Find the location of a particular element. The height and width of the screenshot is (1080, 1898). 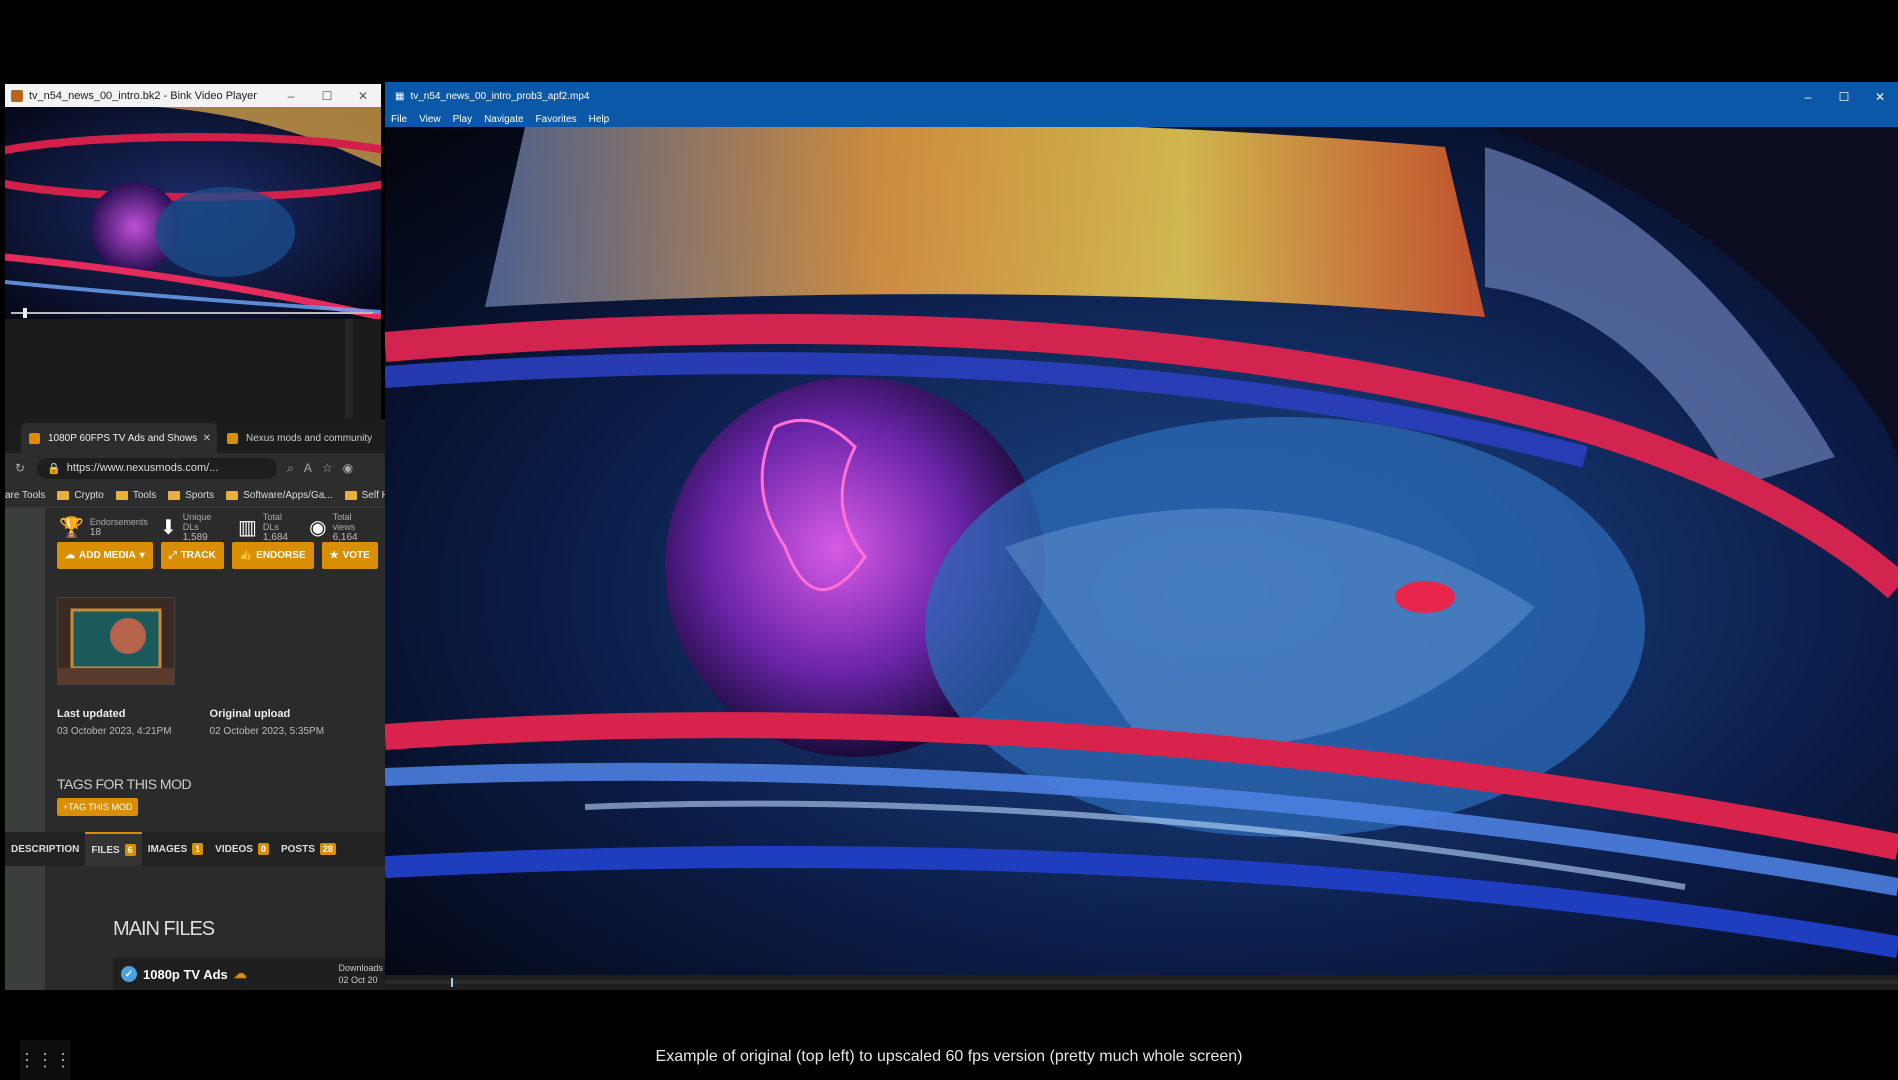

eye-icon: ◉ is located at coordinates (318, 528).